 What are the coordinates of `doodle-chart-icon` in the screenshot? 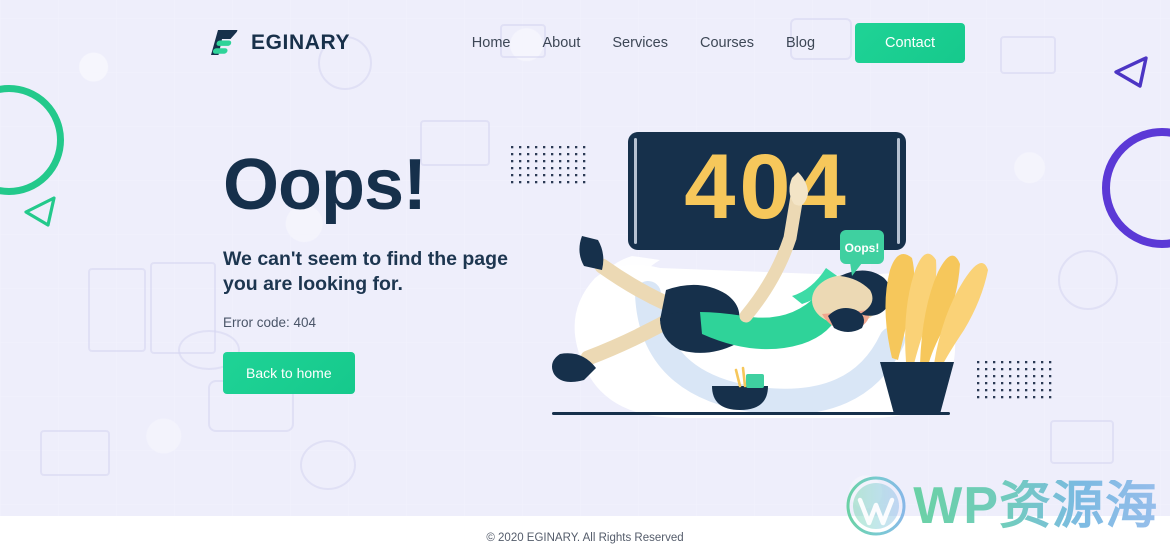 It's located at (1082, 442).